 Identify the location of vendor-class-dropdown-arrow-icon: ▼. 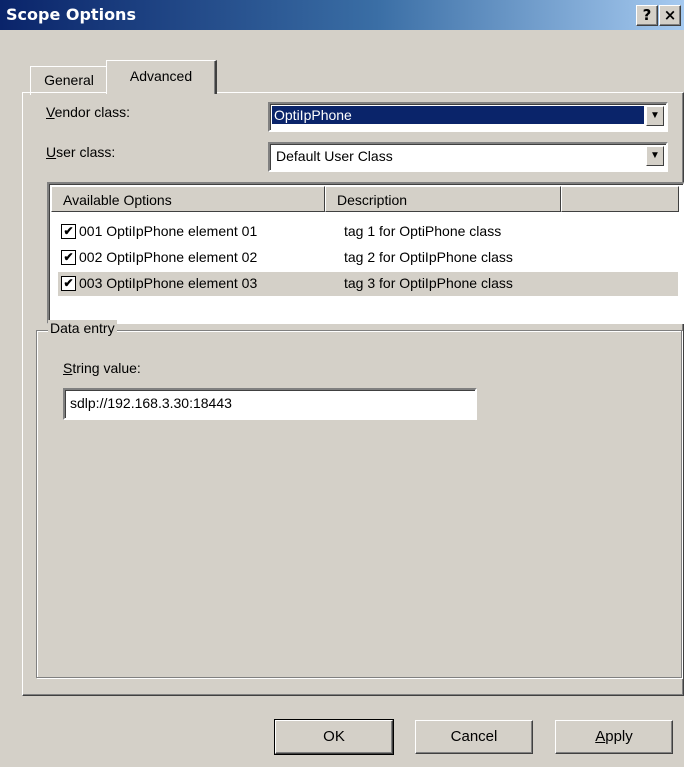
(655, 116).